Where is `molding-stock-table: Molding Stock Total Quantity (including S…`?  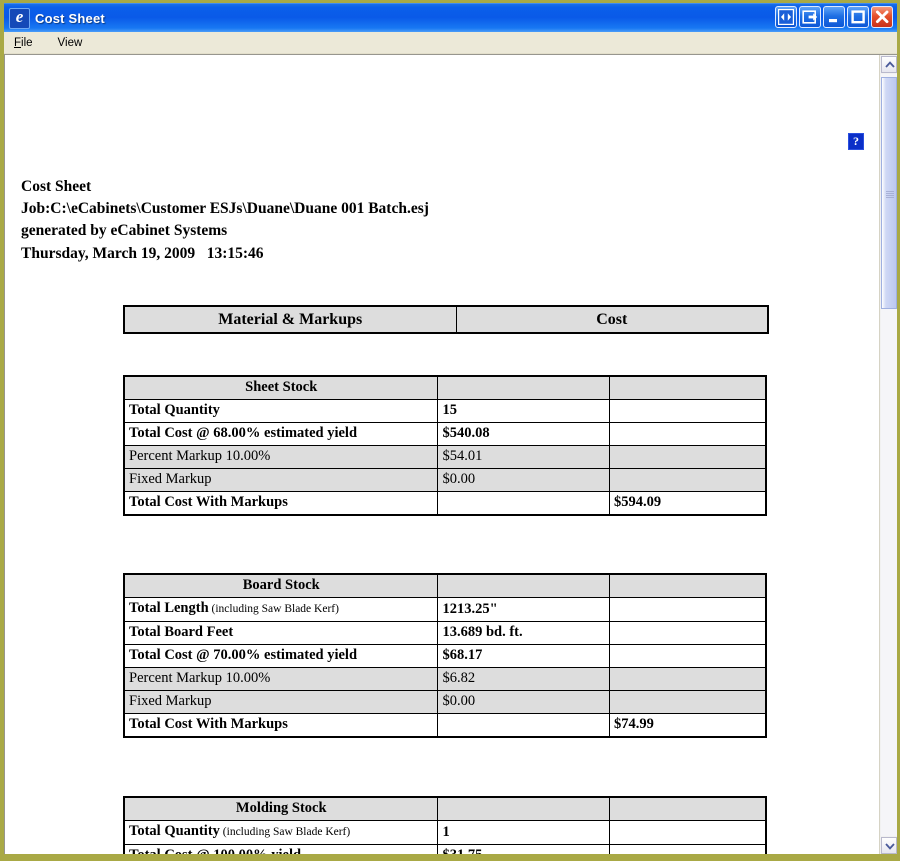
molding-stock-table: Molding Stock Total Quantity (including S… is located at coordinates (445, 825).